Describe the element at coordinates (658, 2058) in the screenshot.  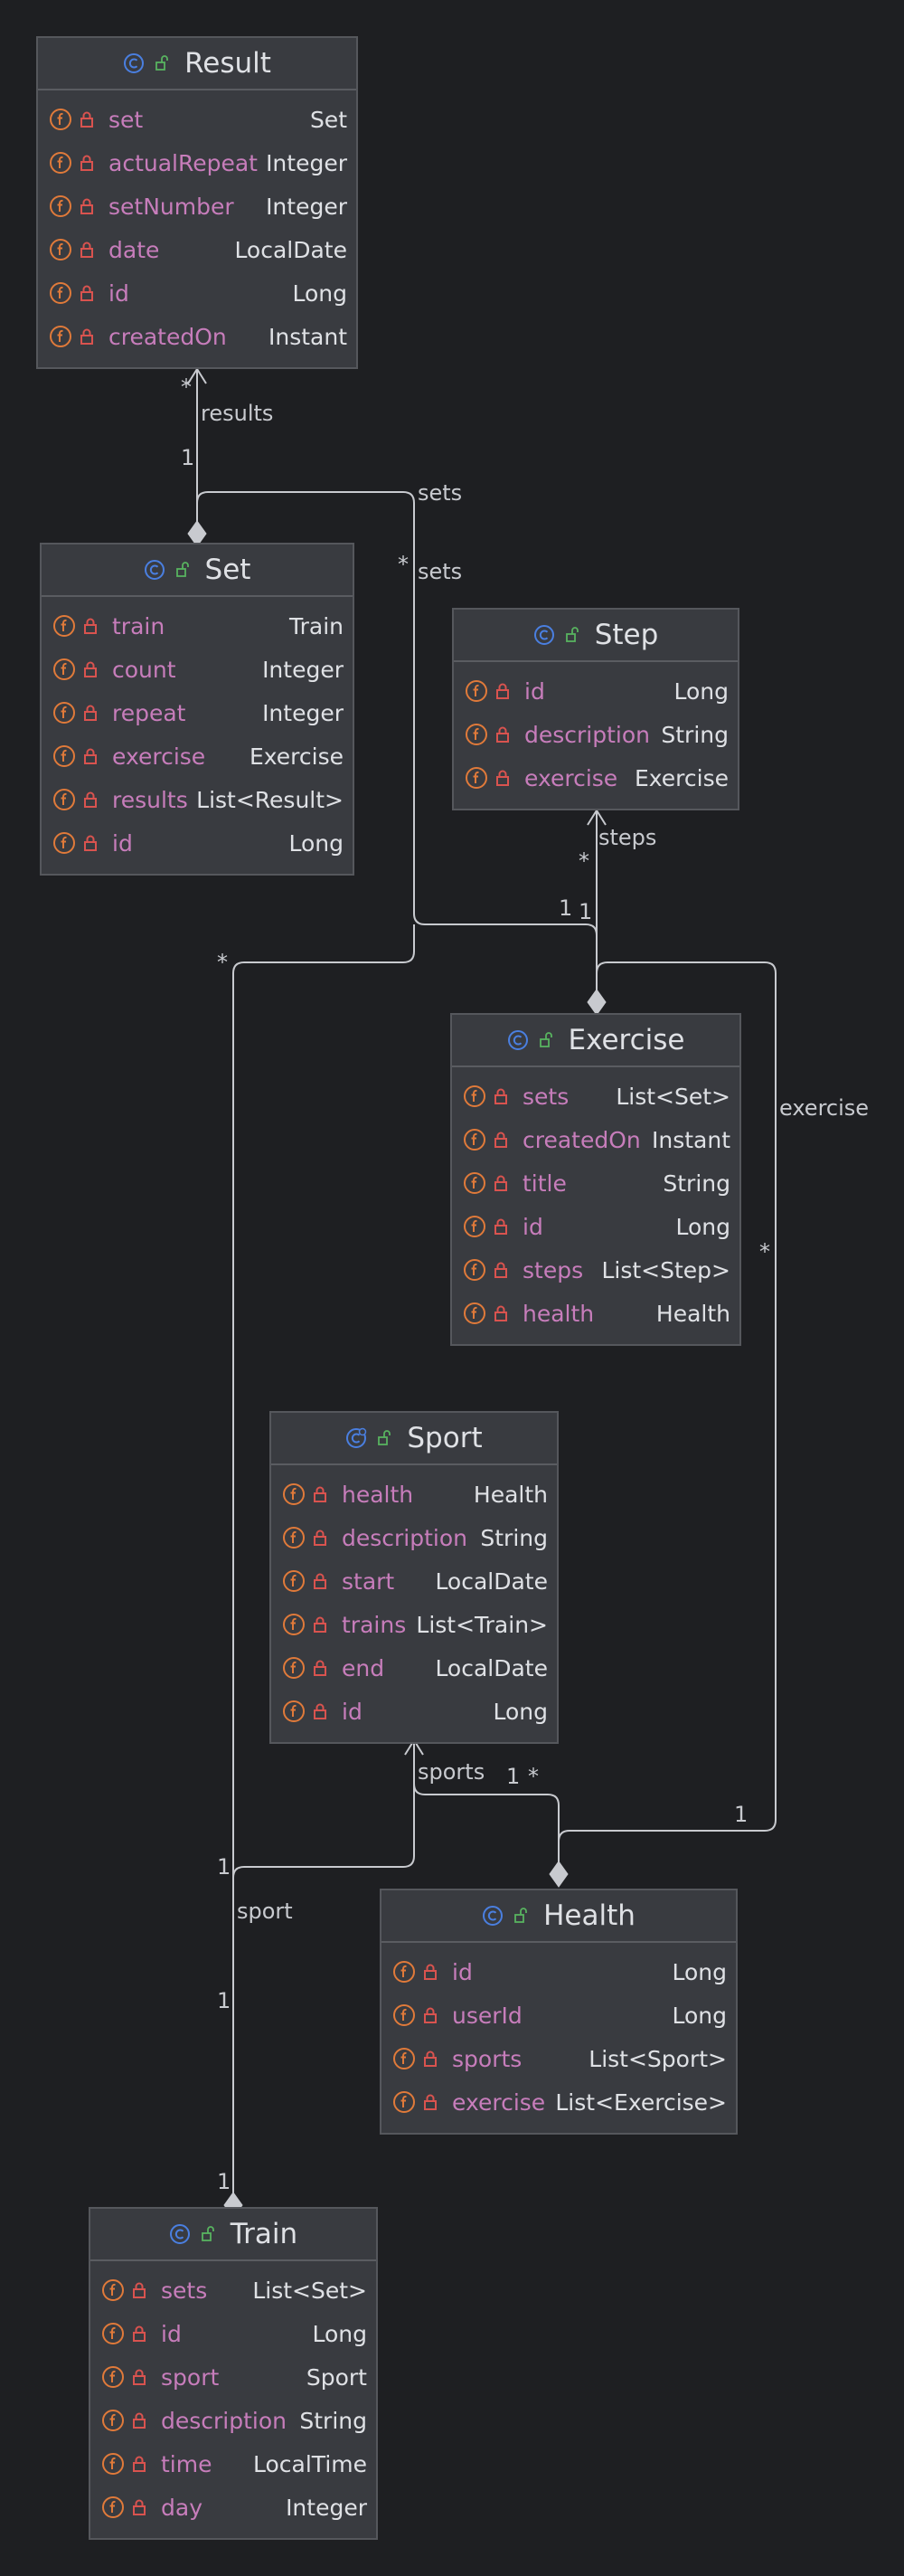
I see `field-type: List<Sport>` at that location.